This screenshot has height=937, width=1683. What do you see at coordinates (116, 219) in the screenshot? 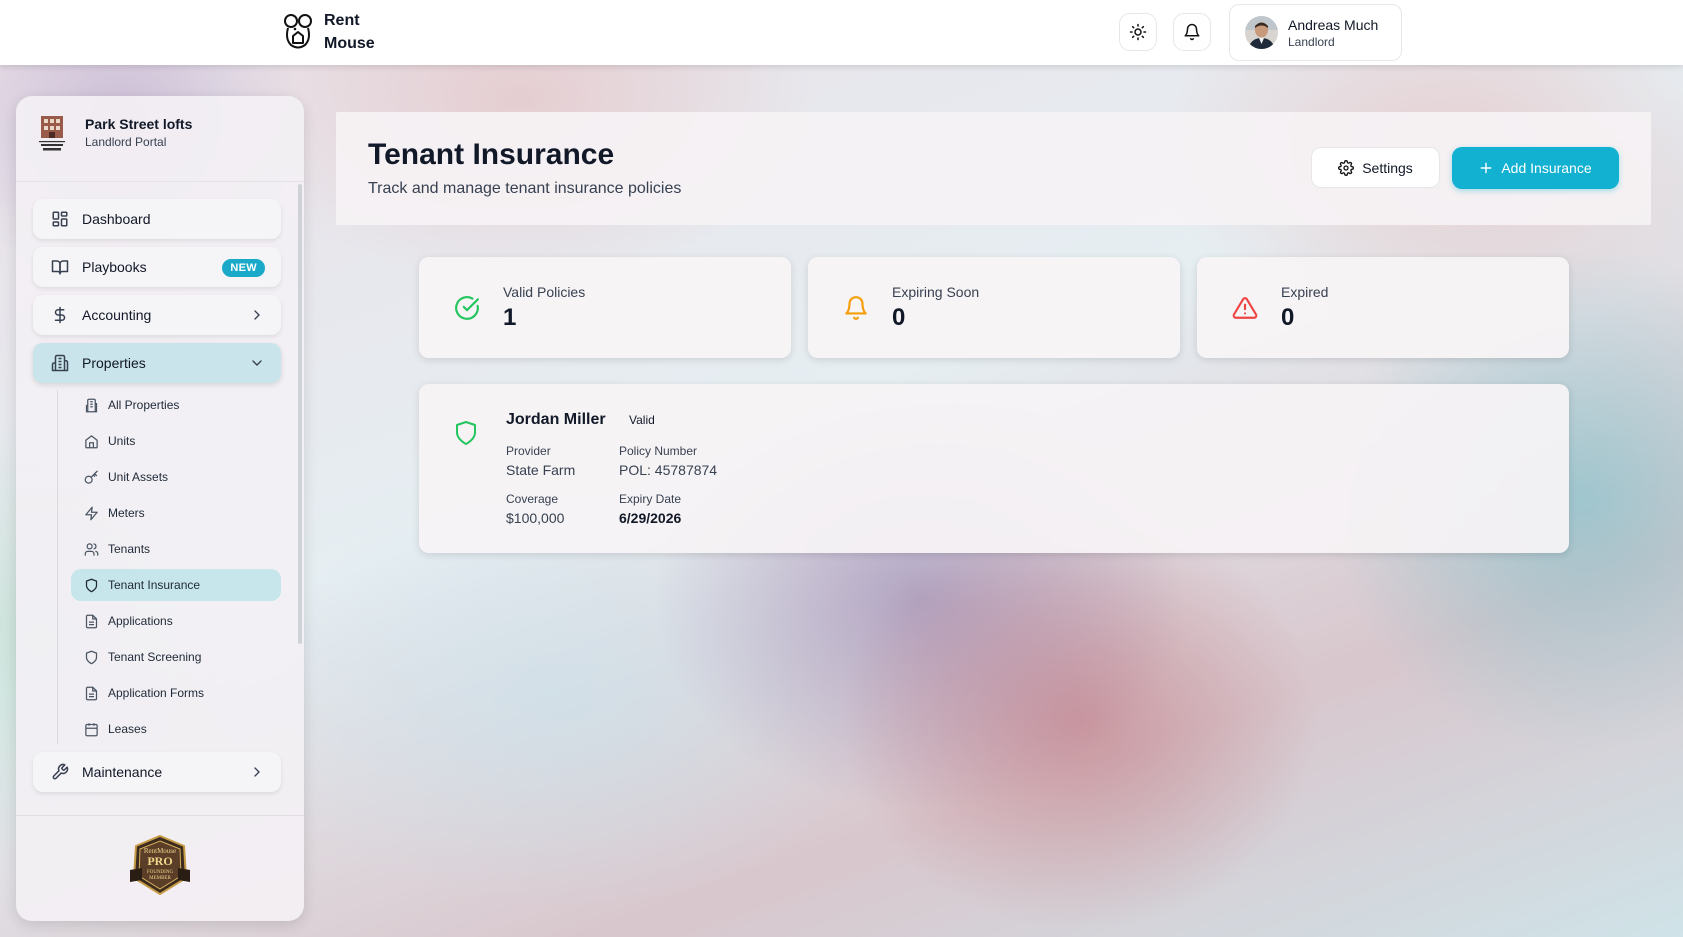
I see `sidebar-item-label: Dashboard` at bounding box center [116, 219].